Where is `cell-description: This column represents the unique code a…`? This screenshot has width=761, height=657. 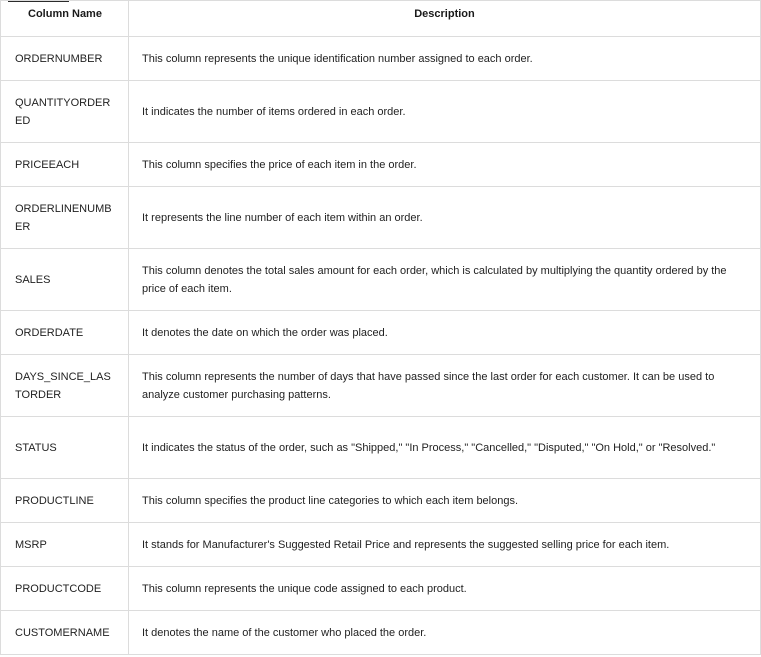
cell-description: This column represents the unique code a… is located at coordinates (444, 588).